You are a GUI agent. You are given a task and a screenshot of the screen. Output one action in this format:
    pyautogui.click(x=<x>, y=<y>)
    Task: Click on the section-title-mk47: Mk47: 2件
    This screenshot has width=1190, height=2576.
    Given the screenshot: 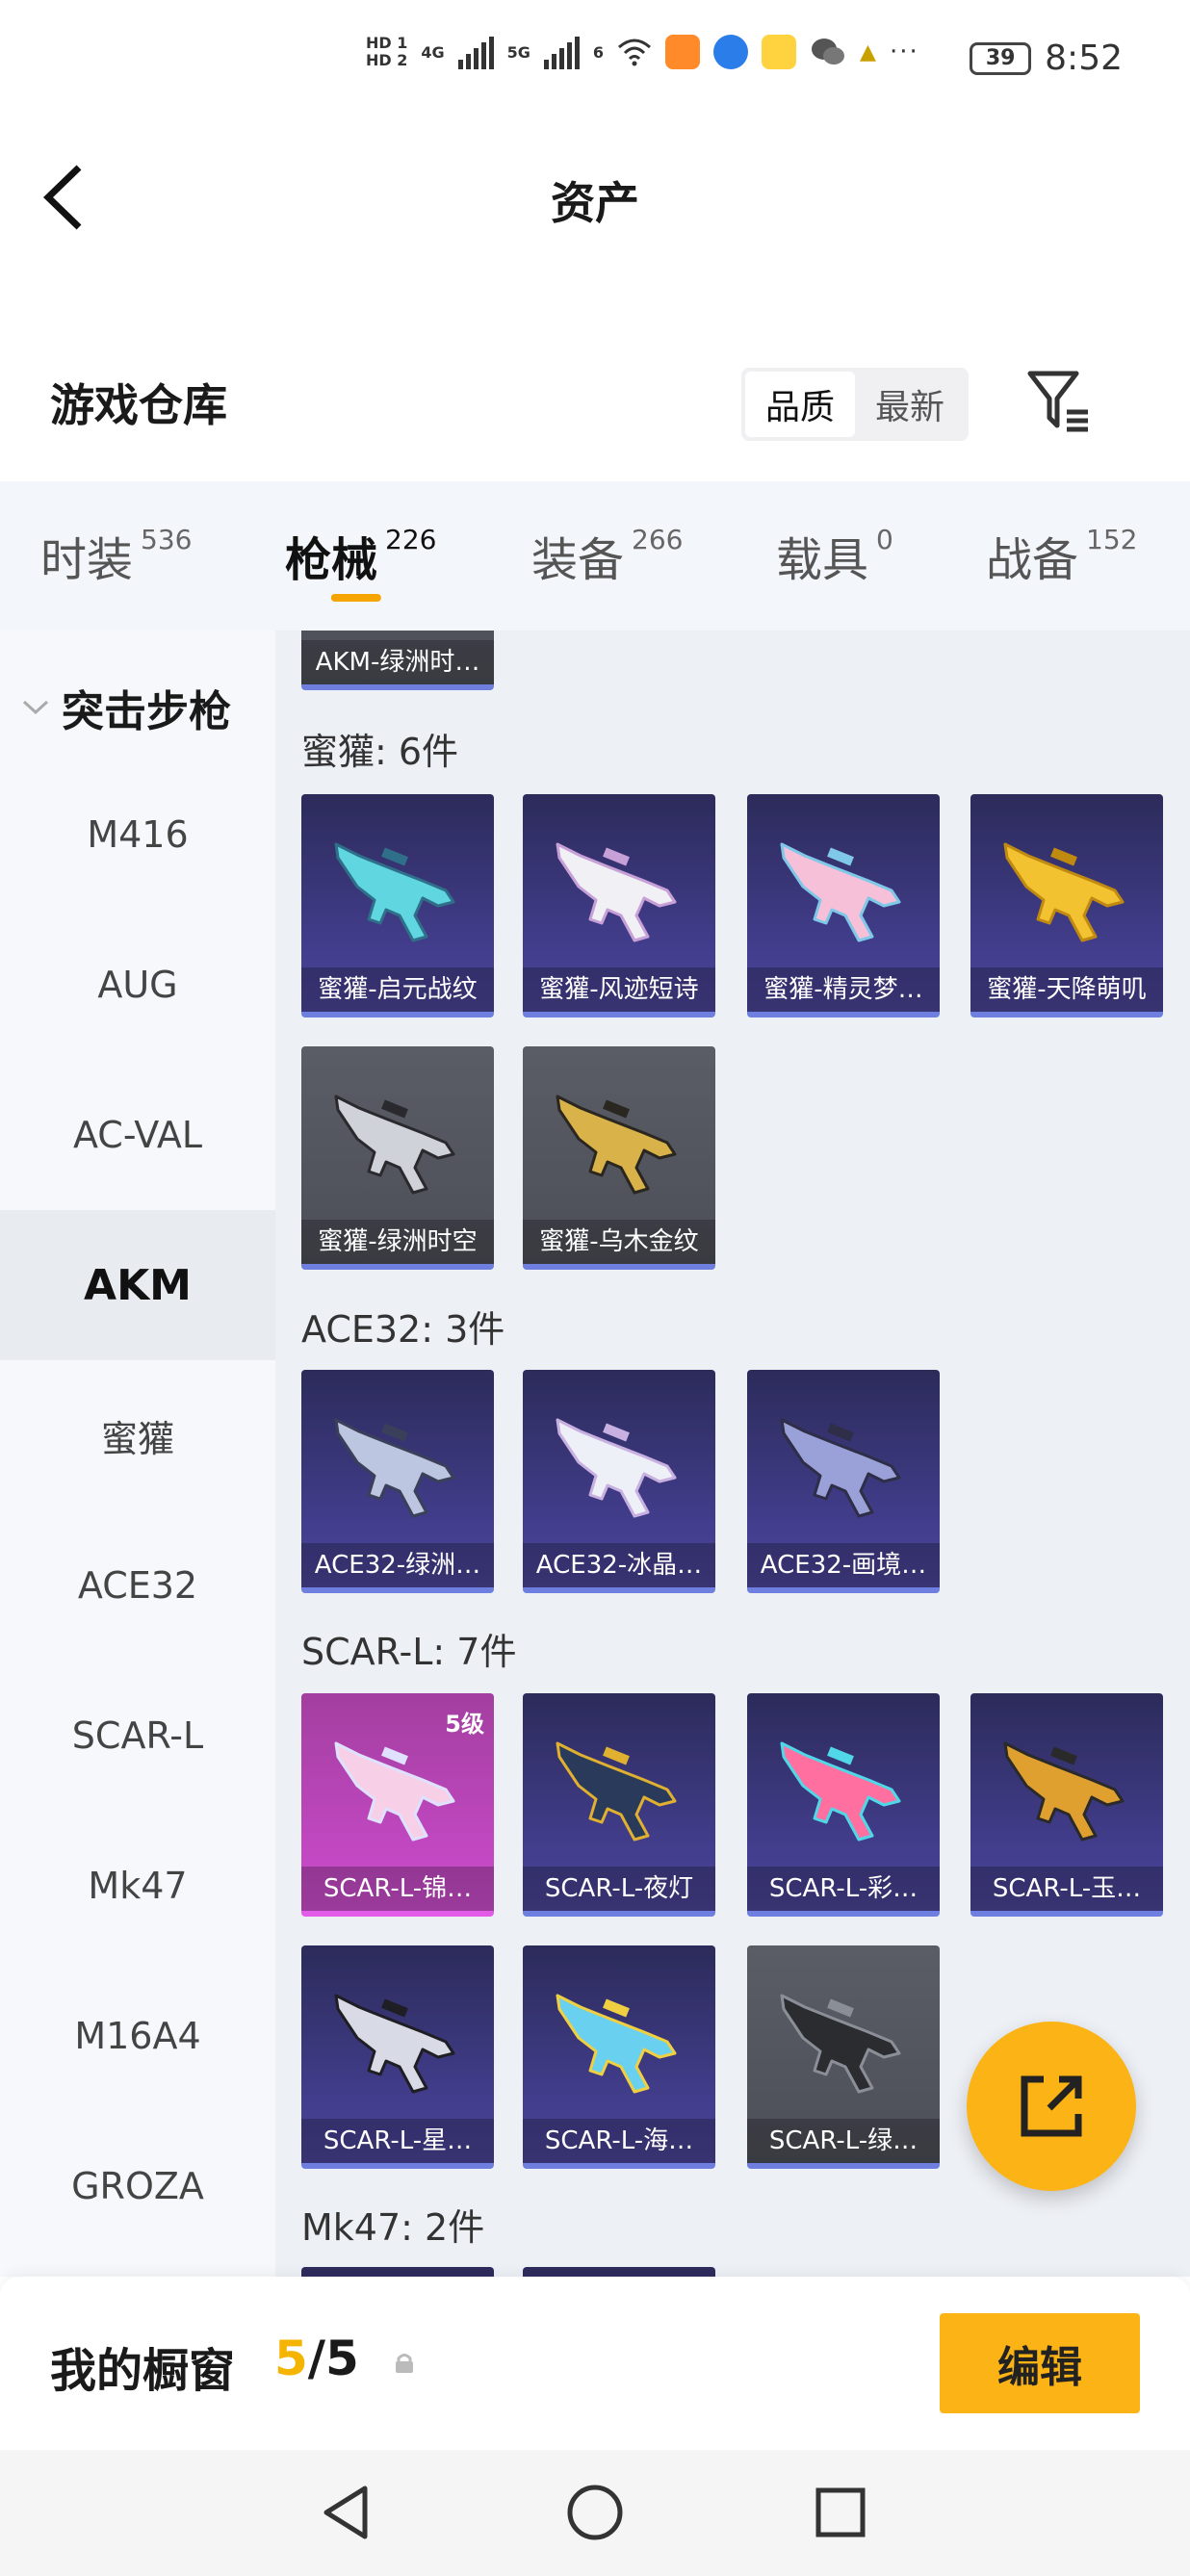 What is the action you would take?
    pyautogui.click(x=393, y=2228)
    